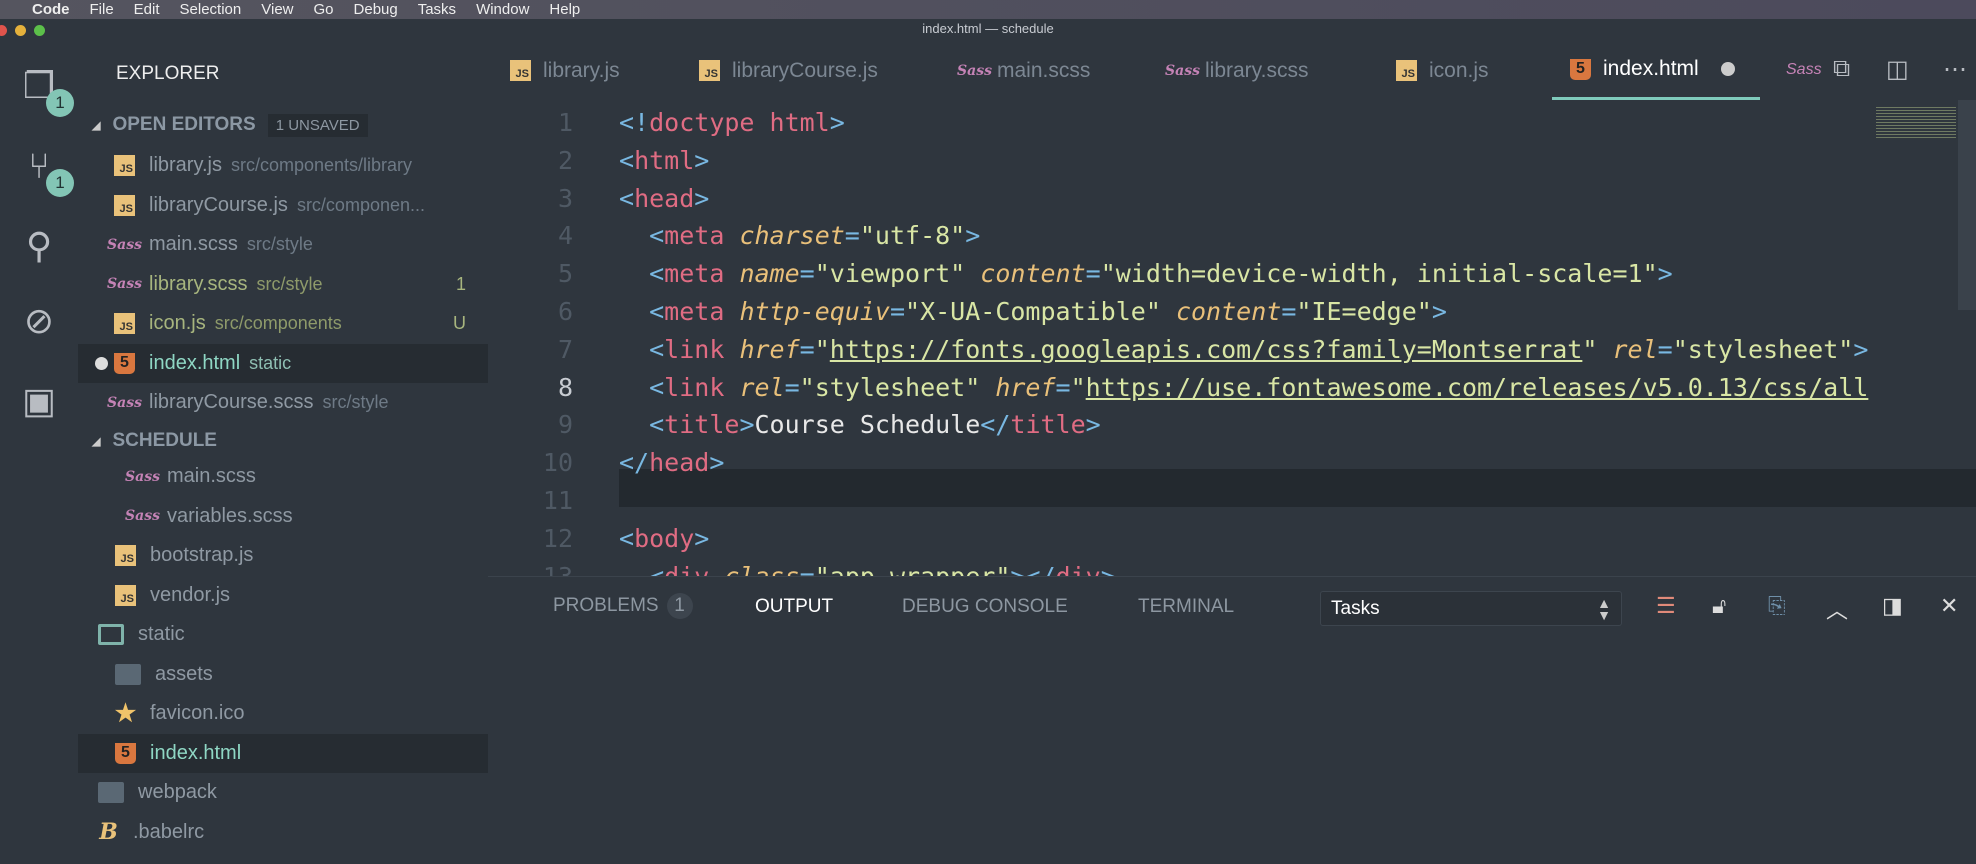 The width and height of the screenshot is (1976, 864). I want to click on file-name: icon.js, so click(177, 323).